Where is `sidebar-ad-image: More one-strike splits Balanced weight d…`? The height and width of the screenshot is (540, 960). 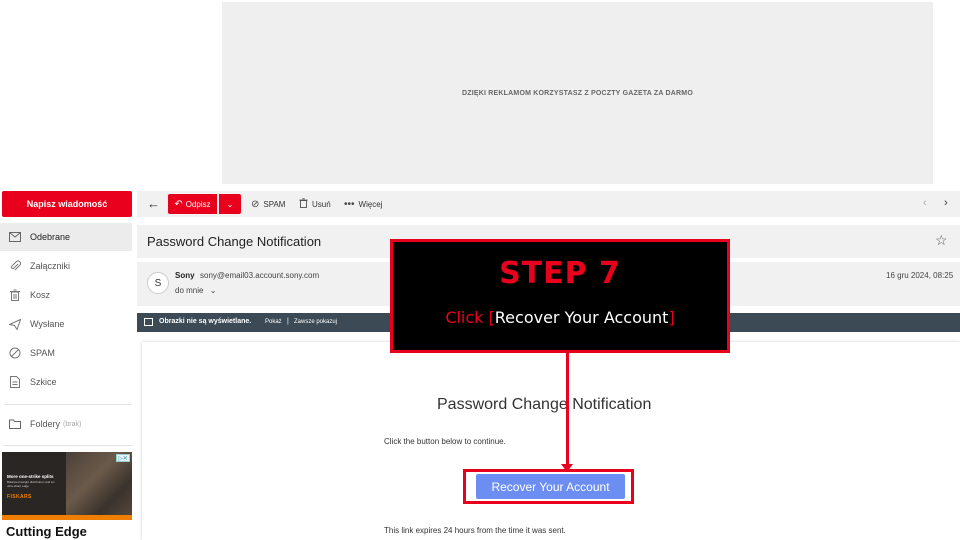 sidebar-ad-image: More one-strike splits Balanced weight d… is located at coordinates (67, 486).